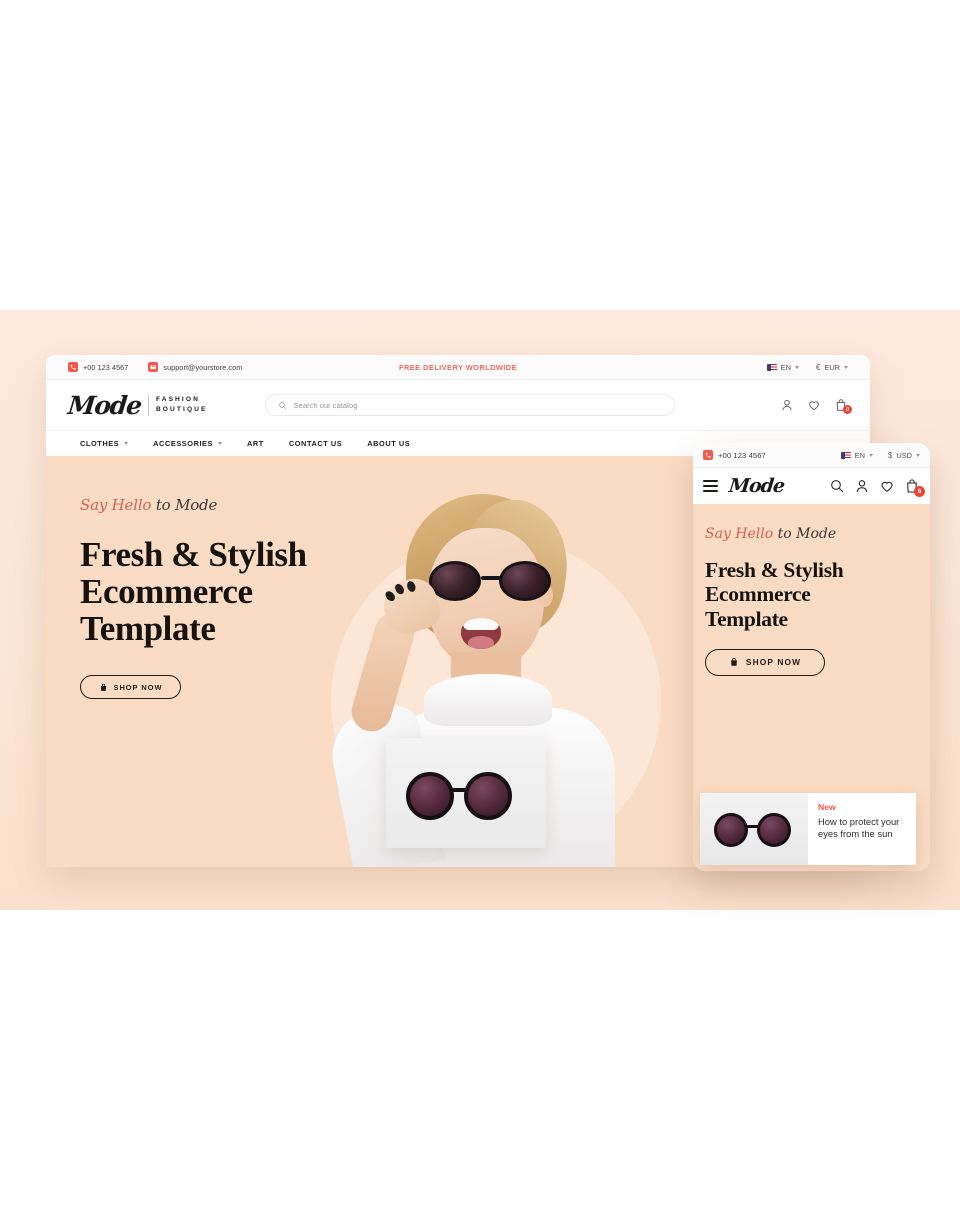 The image size is (960, 1224). I want to click on nav-label: ACCESSORIES, so click(183, 443).